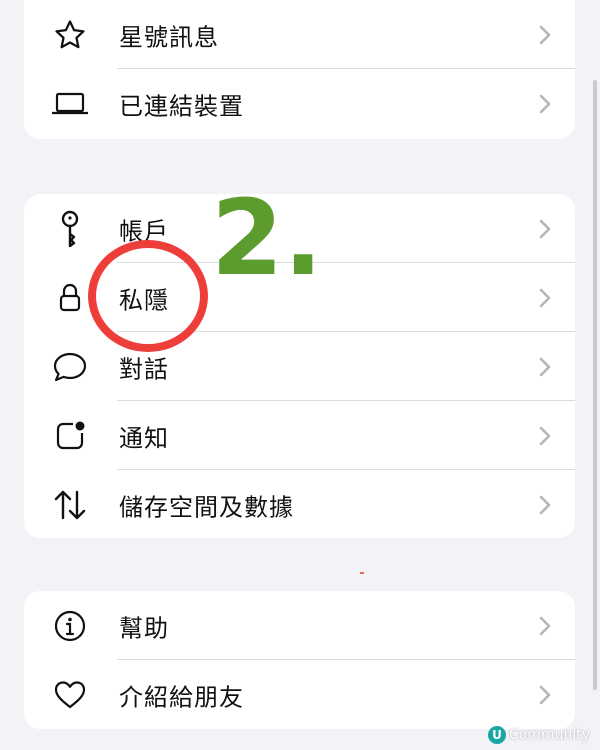 Image resolution: width=600 pixels, height=750 pixels. Describe the element at coordinates (206, 507) in the screenshot. I see `menu-item-label: 儲存空間及數據` at that location.